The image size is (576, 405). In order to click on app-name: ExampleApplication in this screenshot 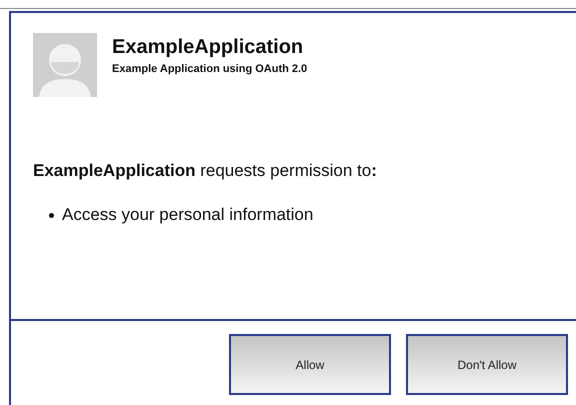, I will do `click(208, 47)`.